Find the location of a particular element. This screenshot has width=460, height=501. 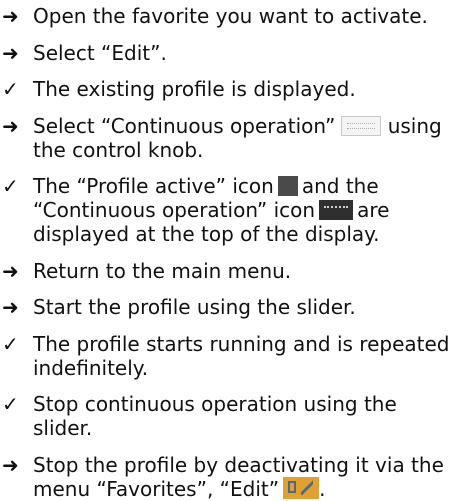

step-text: Start the profile using the slider. is located at coordinates (194, 307).